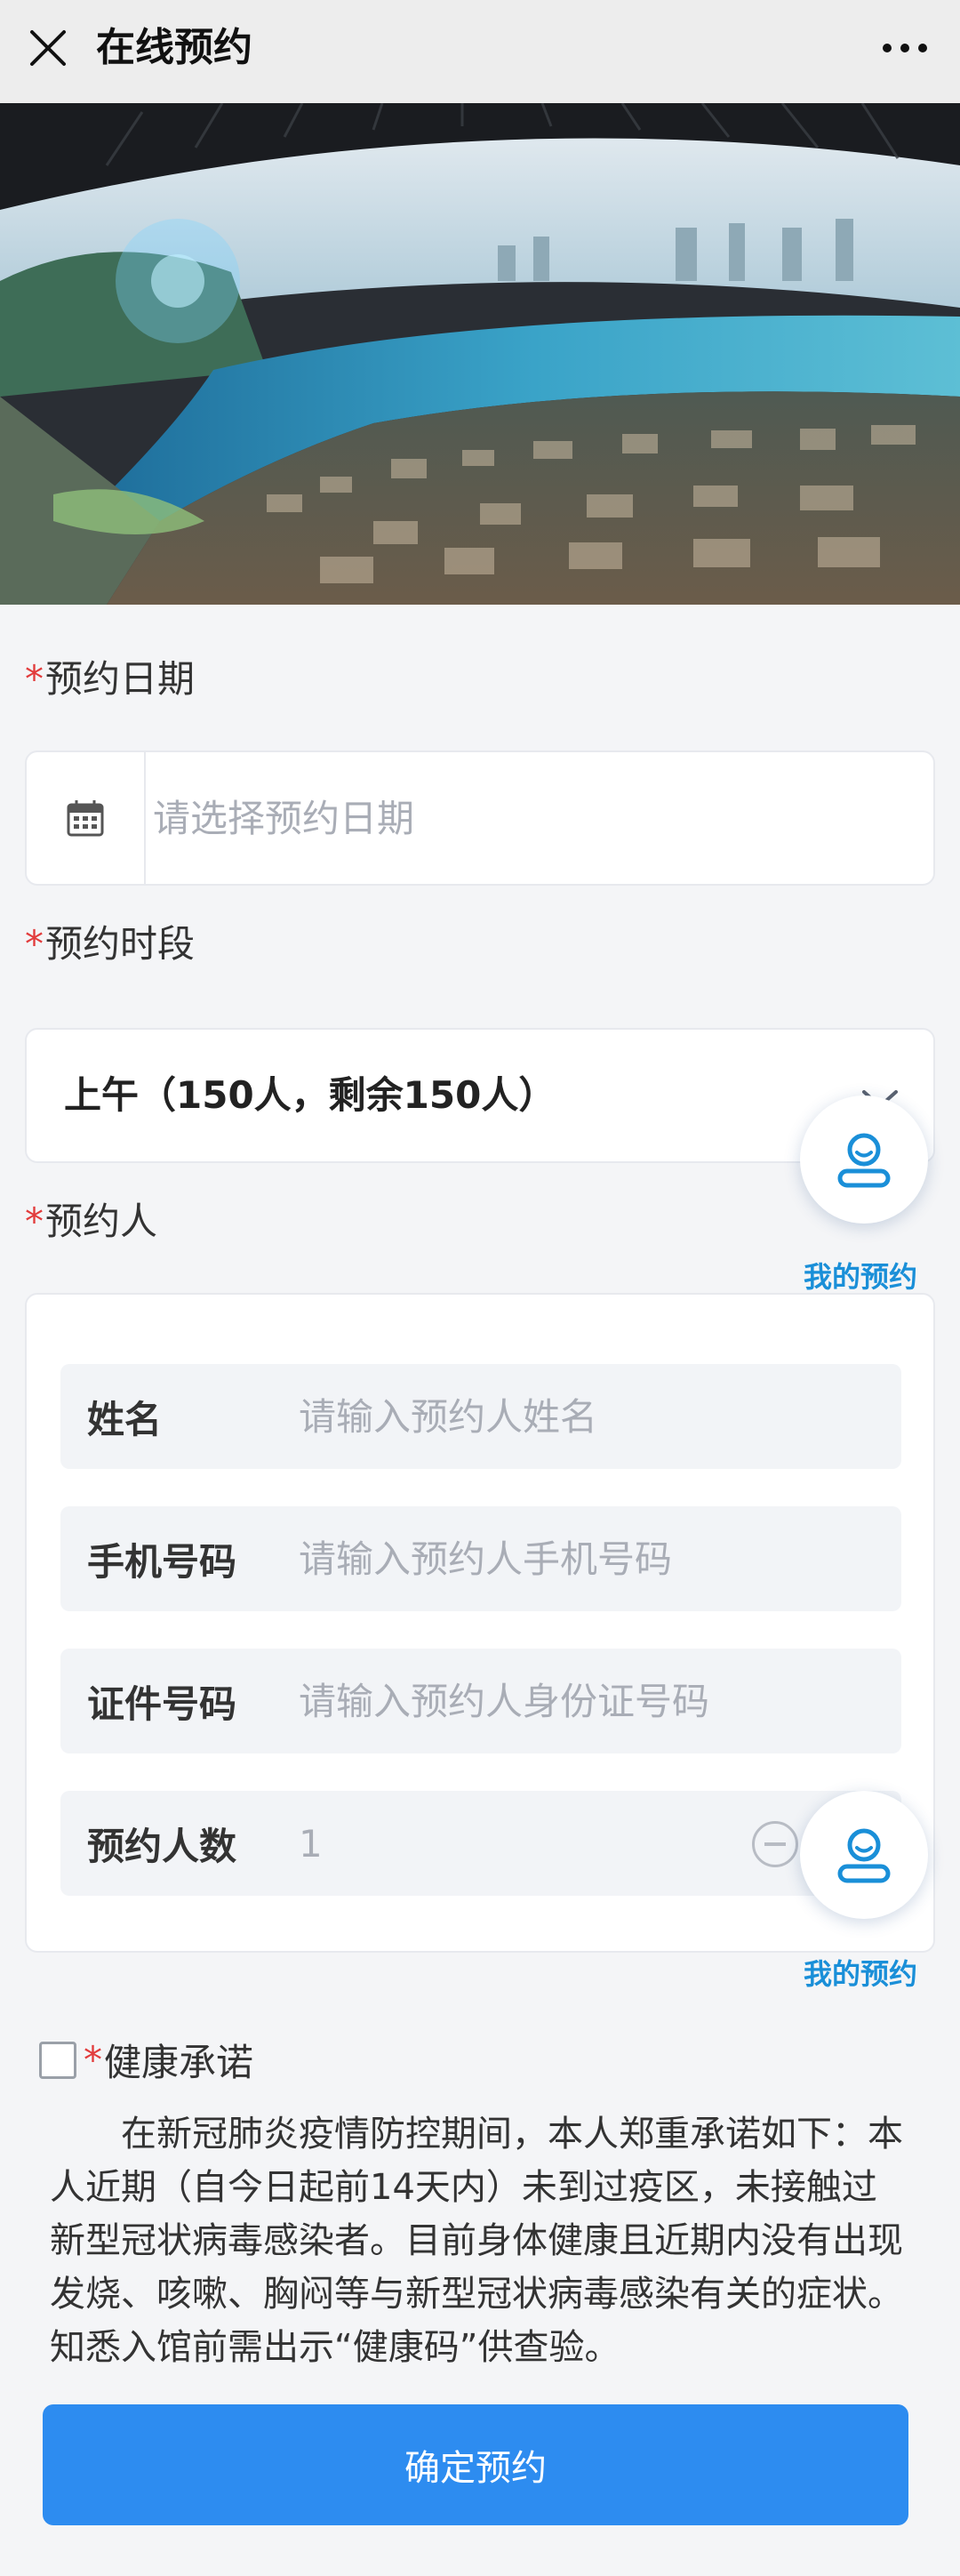  I want to click on date-picker, so click(480, 818).